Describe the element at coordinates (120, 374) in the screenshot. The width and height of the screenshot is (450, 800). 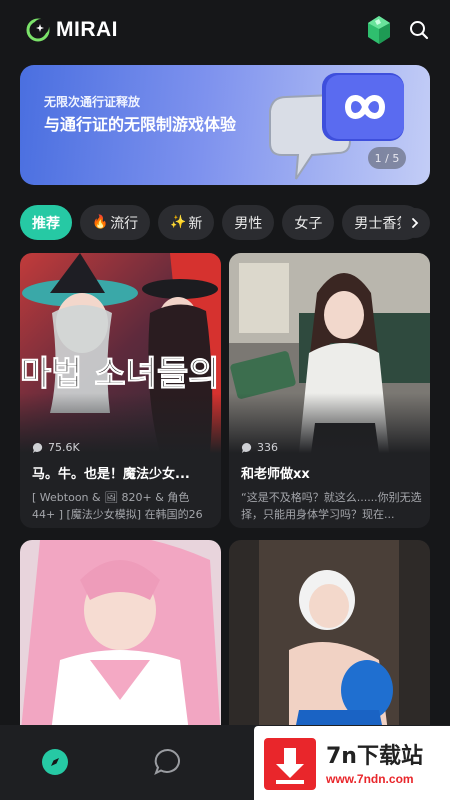
I see `card-art-text: 마법 소녀들의` at that location.